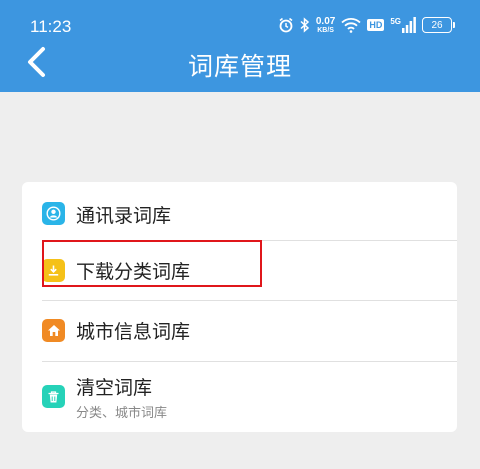 This screenshot has width=480, height=469. I want to click on trash-icon, so click(53, 396).